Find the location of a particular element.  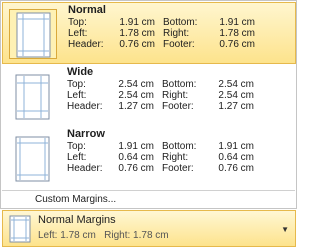

margin-option-title: Normal is located at coordinates (87, 10).